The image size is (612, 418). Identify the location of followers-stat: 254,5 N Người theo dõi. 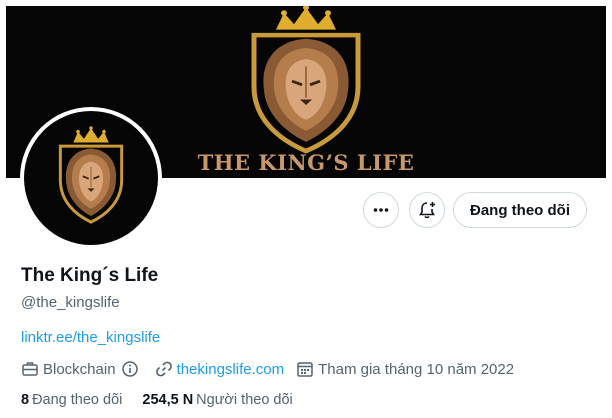
(217, 400).